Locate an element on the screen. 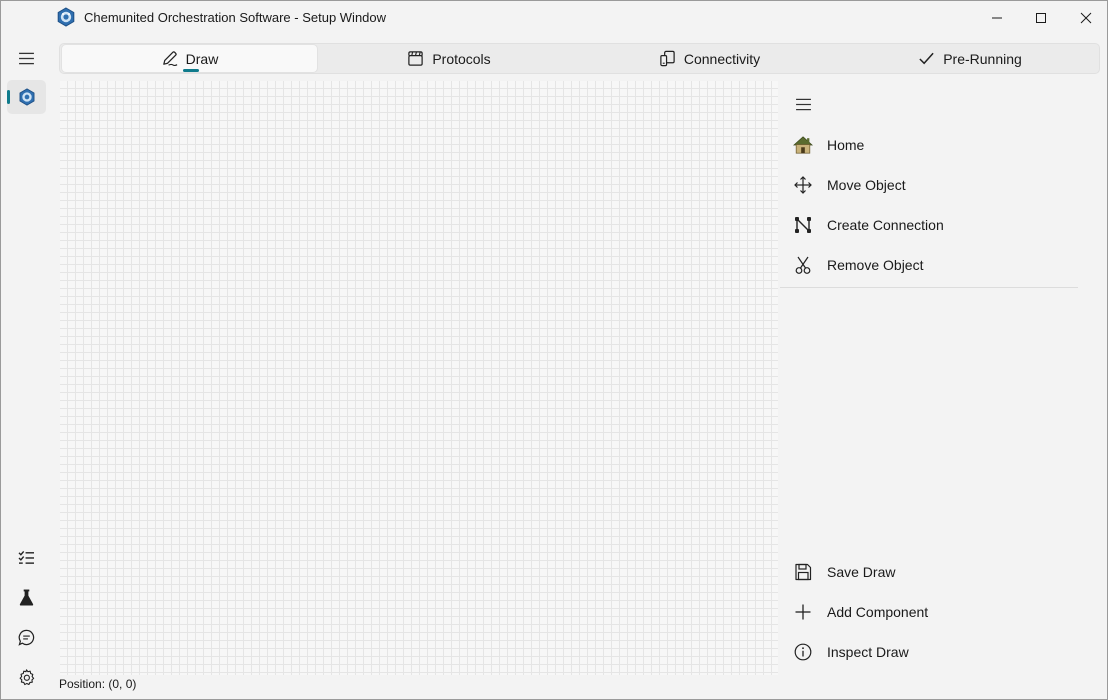 This screenshot has width=1108, height=700. chat-icon is located at coordinates (25, 637).